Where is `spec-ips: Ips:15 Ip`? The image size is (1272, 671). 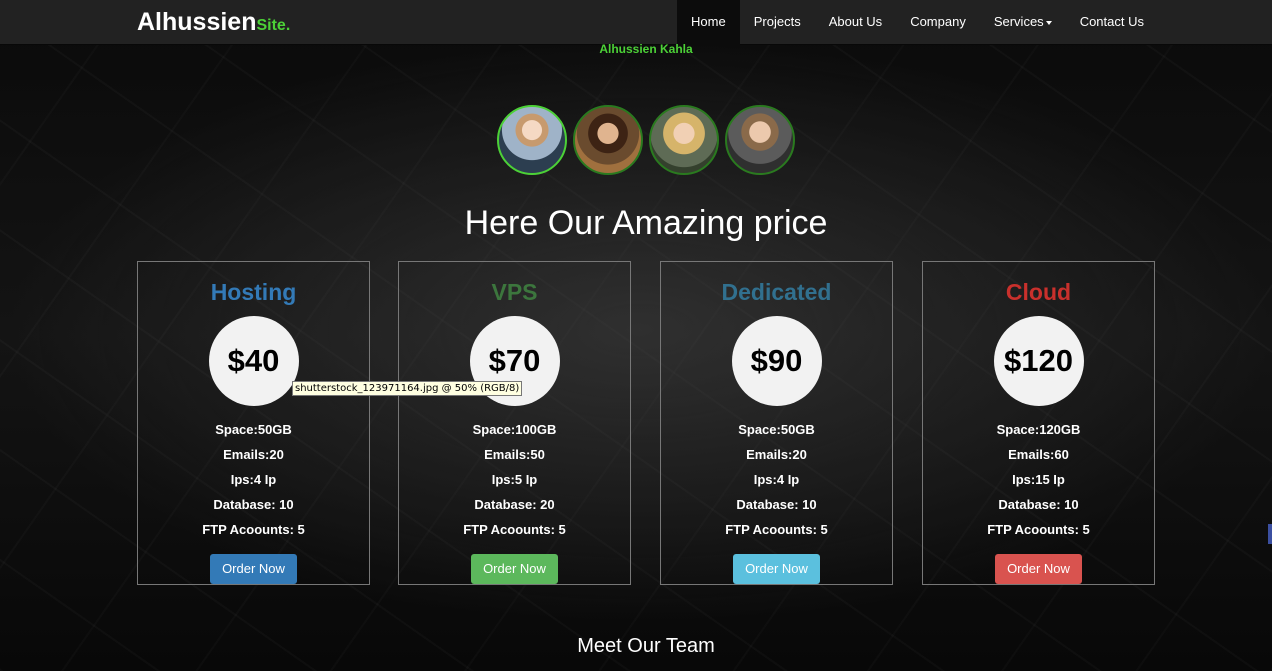
spec-ips: Ips:15 Ip is located at coordinates (1038, 479).